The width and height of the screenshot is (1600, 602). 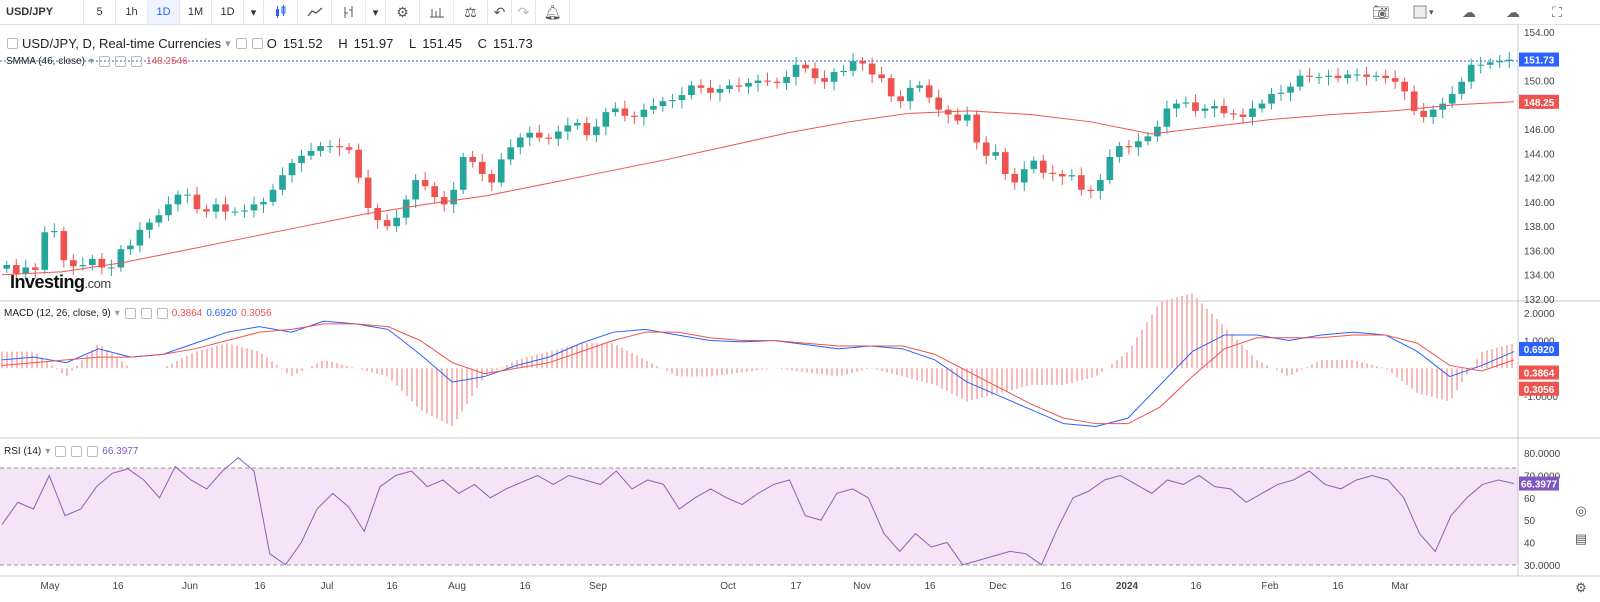 What do you see at coordinates (500, 12) in the screenshot?
I see `undo-icon: ↶` at bounding box center [500, 12].